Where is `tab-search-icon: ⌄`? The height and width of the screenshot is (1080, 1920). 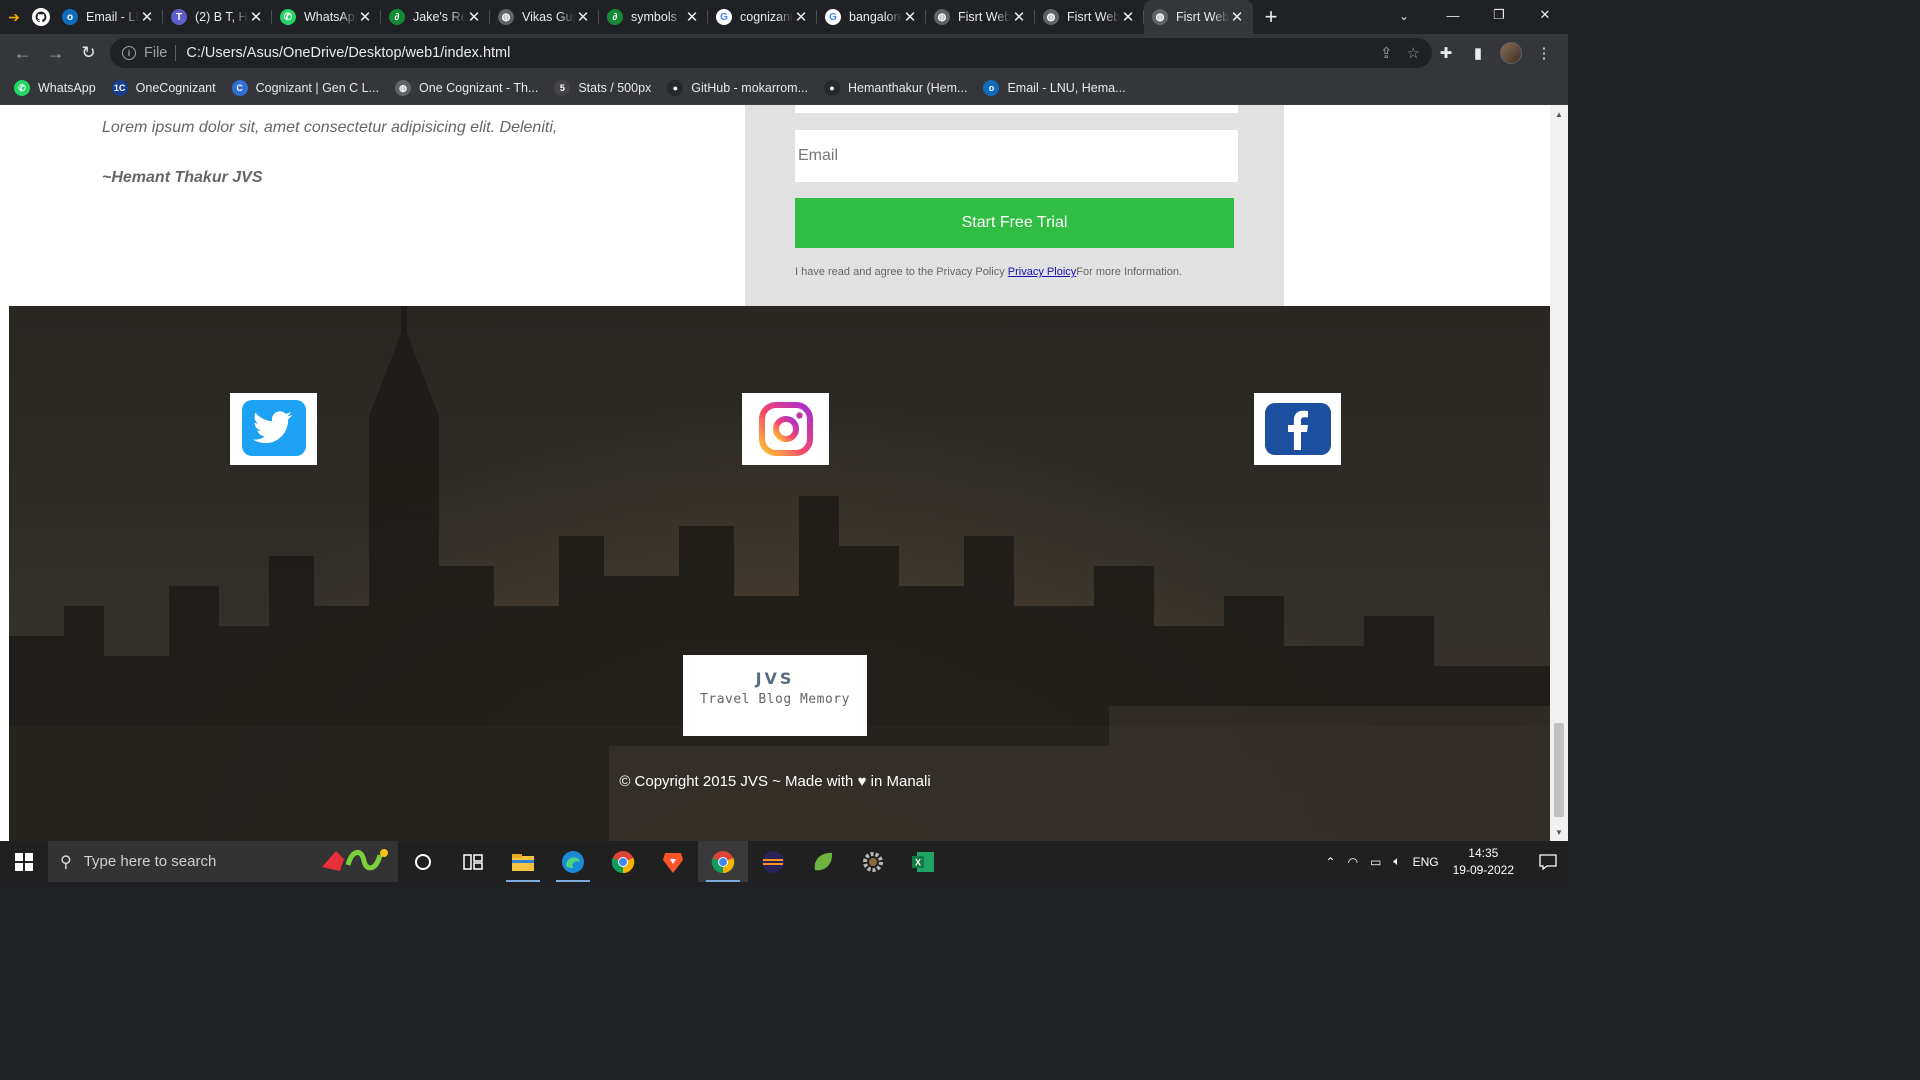
tab-search-icon: ⌄ is located at coordinates (1404, 16).